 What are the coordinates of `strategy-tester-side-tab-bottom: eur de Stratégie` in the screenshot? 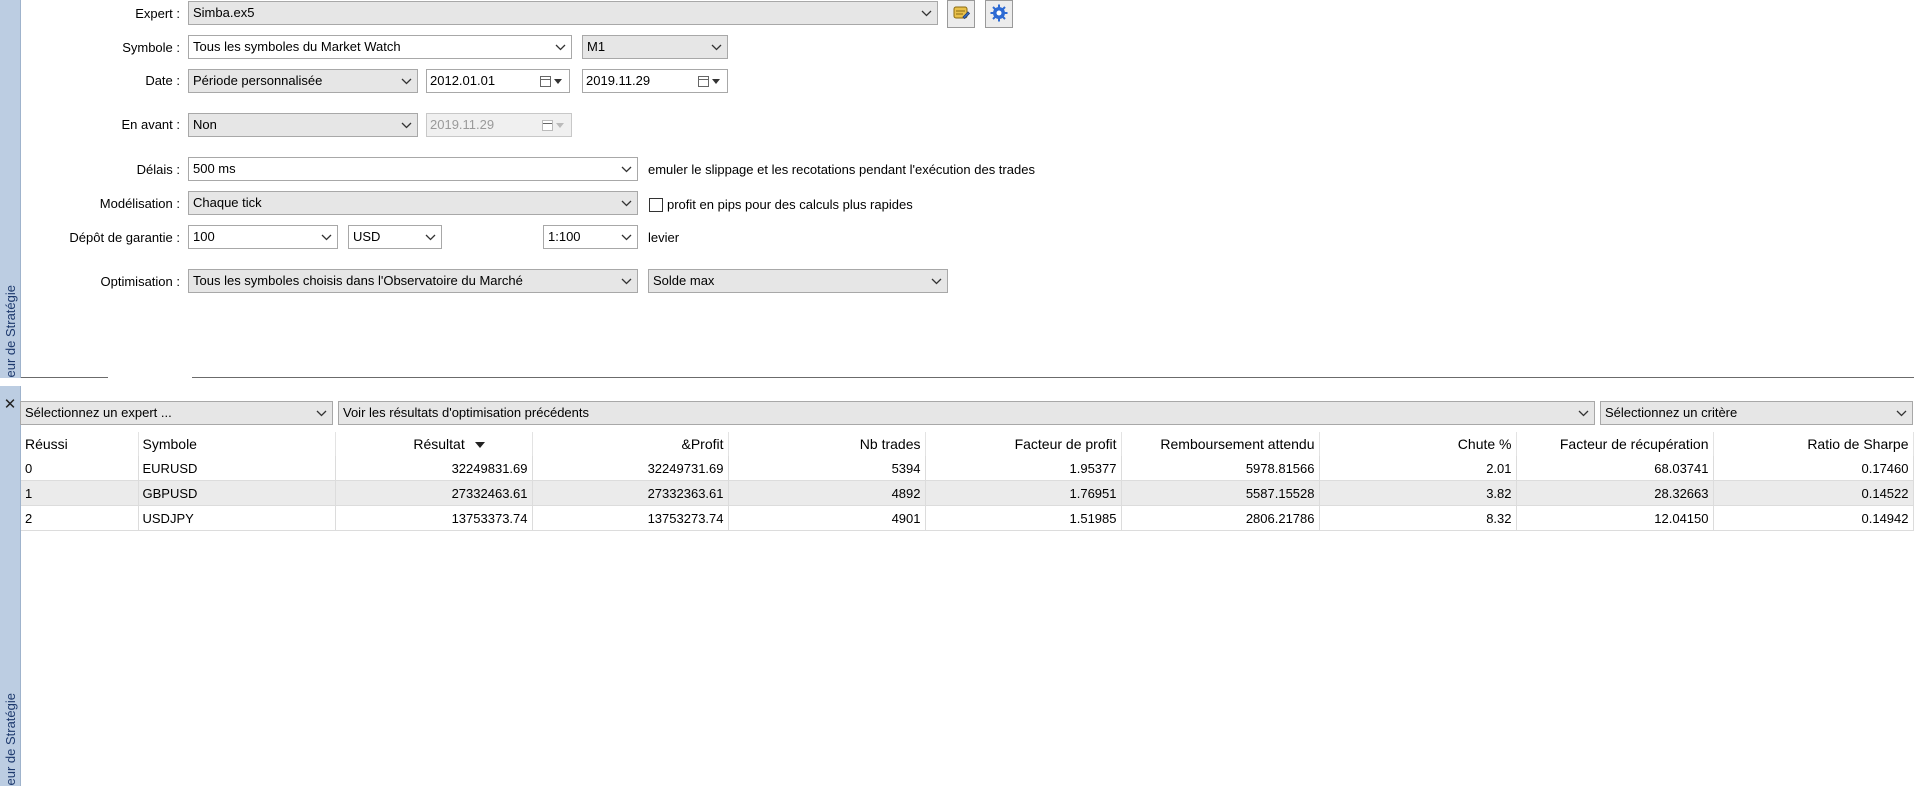 It's located at (10, 586).